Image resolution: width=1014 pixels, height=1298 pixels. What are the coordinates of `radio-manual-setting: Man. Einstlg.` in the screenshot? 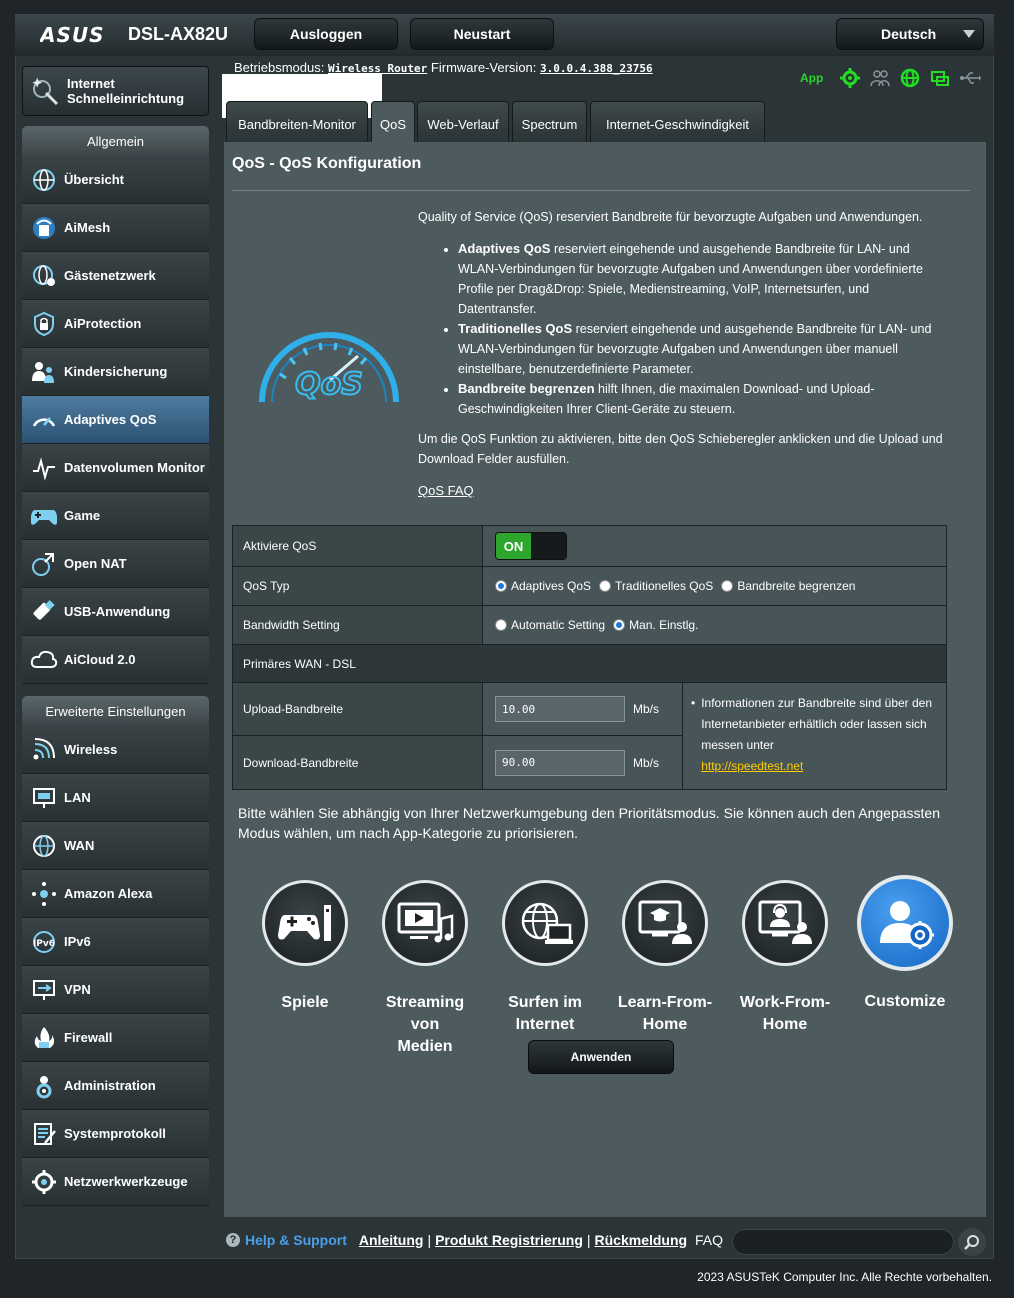 It's located at (655, 625).